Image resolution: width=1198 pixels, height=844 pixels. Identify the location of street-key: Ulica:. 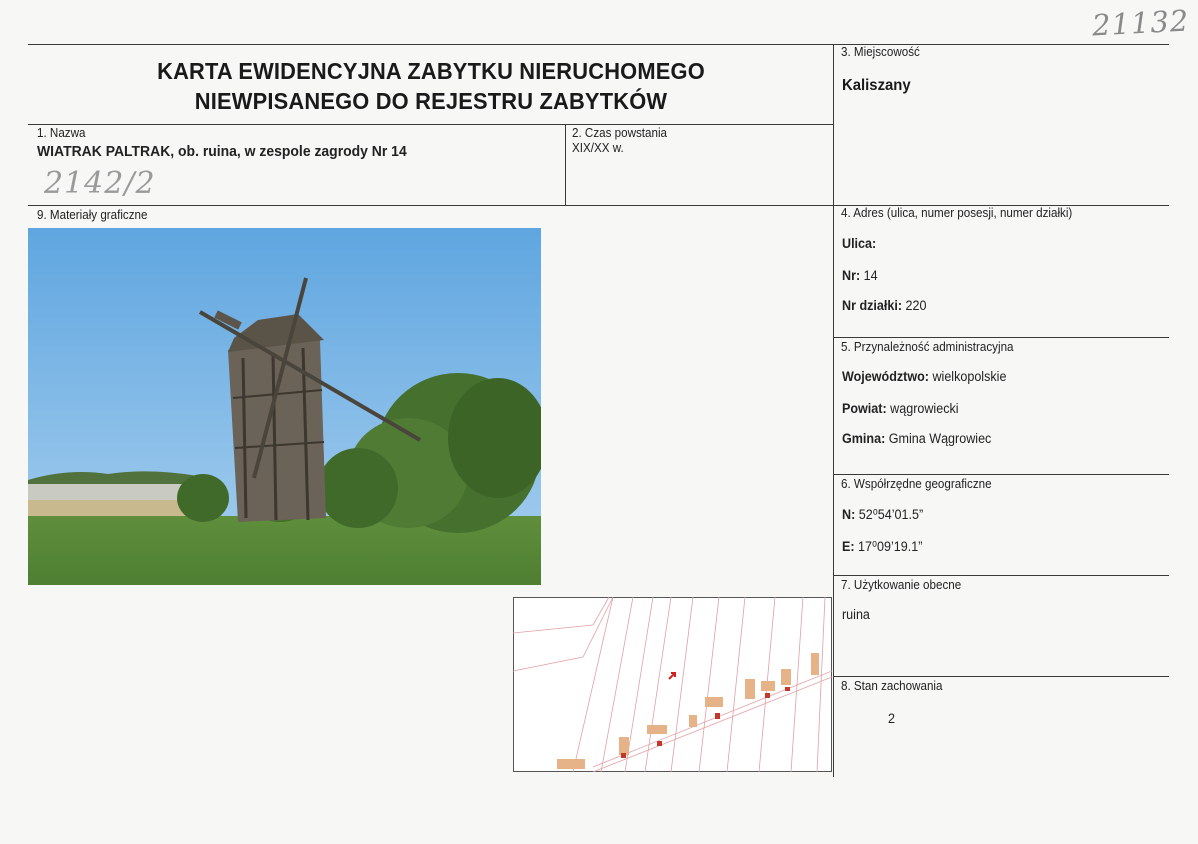
(859, 243).